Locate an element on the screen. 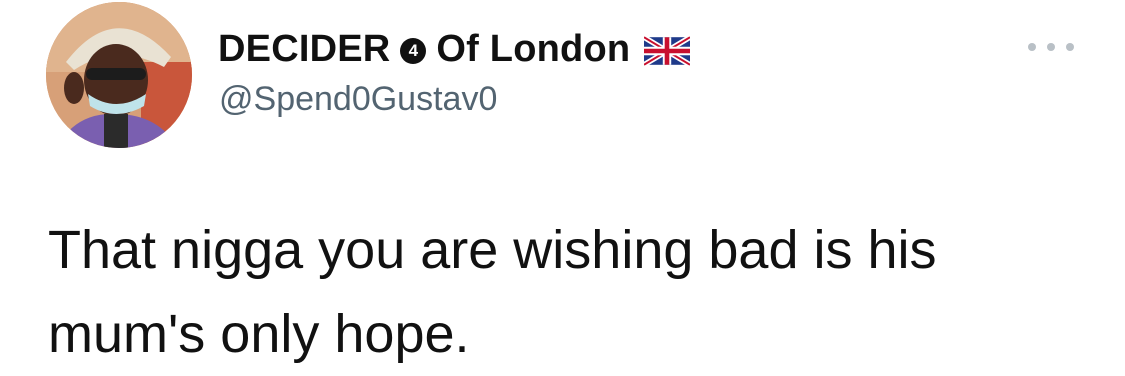 The height and width of the screenshot is (376, 1125). display-name-part1: DECIDER is located at coordinates (304, 49).